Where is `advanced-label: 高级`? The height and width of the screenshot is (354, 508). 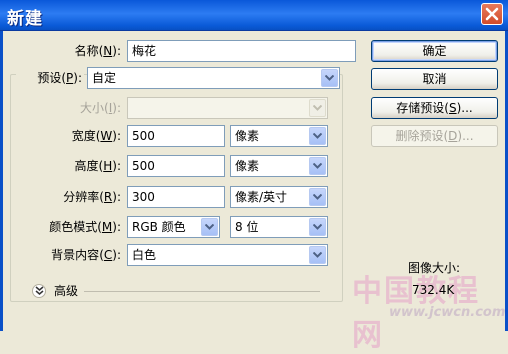 advanced-label: 高级 is located at coordinates (66, 291).